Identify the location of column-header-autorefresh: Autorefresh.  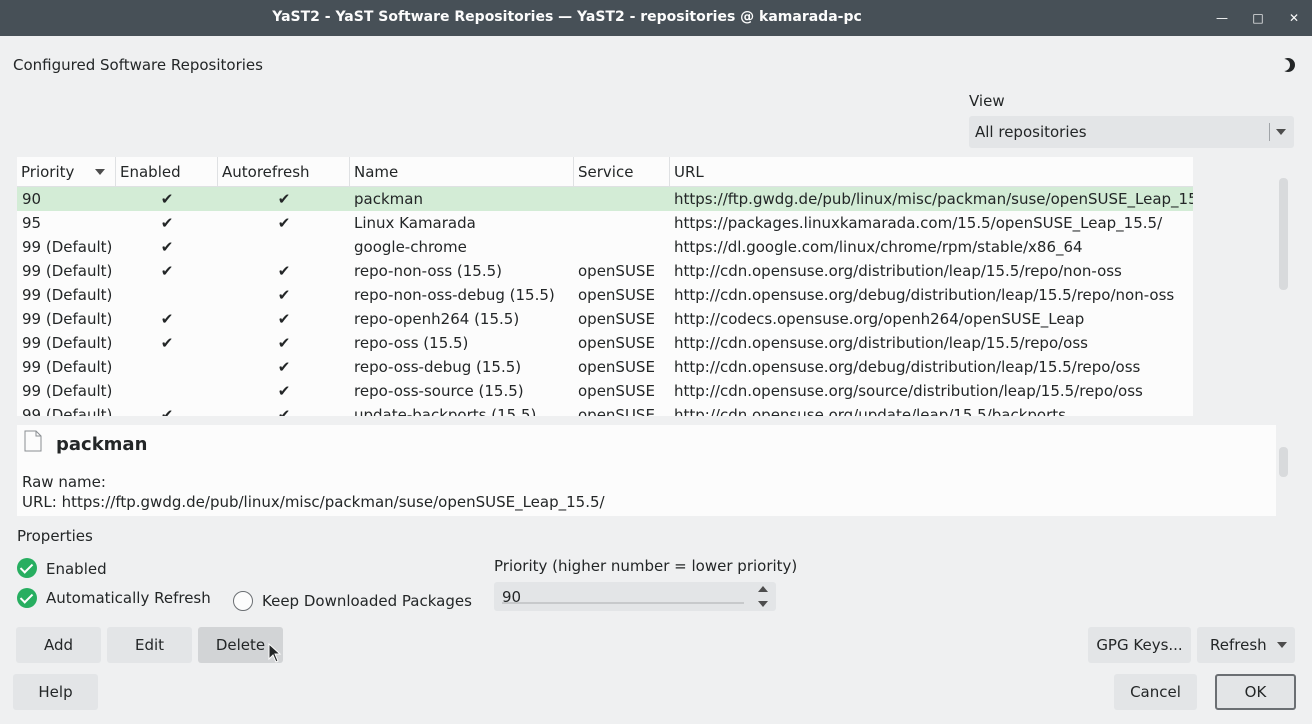
(284, 172).